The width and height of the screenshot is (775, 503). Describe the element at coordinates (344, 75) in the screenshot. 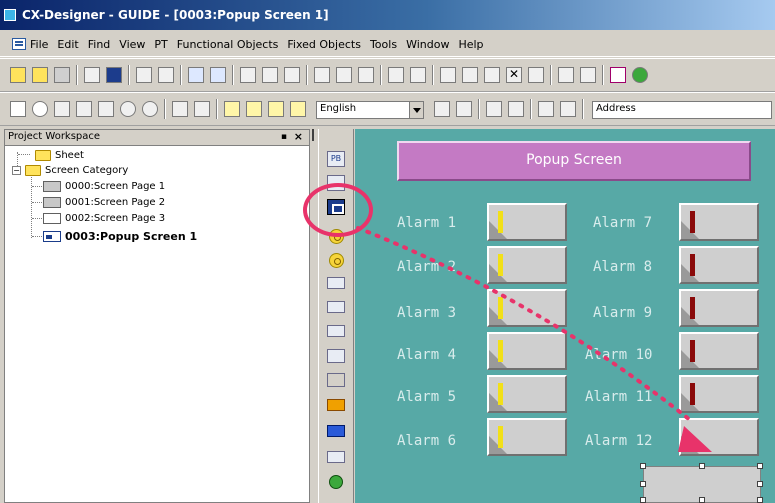

I see `print-preview-icon` at that location.